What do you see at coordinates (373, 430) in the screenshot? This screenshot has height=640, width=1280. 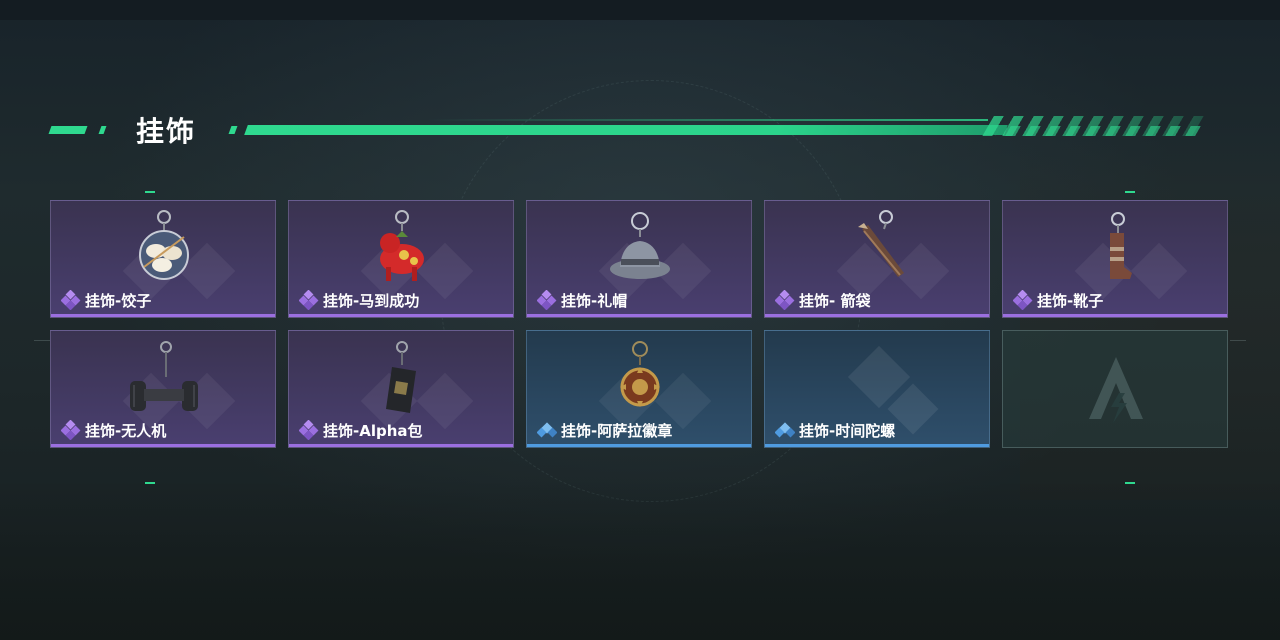 I see `card-name: 挂饰-Alpha包` at bounding box center [373, 430].